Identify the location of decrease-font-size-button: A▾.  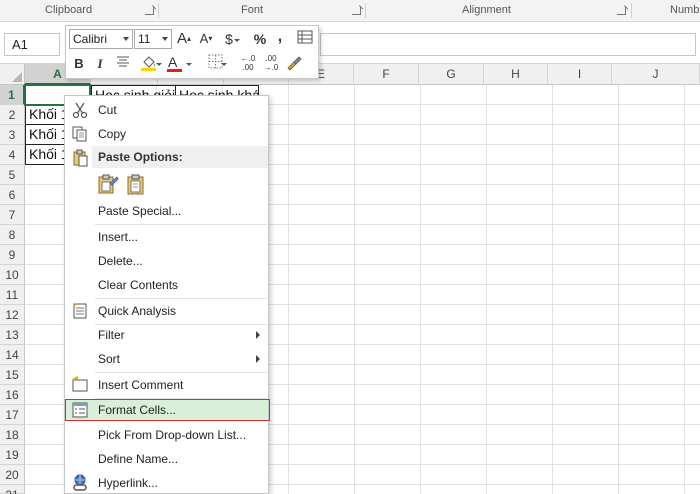
(206, 39).